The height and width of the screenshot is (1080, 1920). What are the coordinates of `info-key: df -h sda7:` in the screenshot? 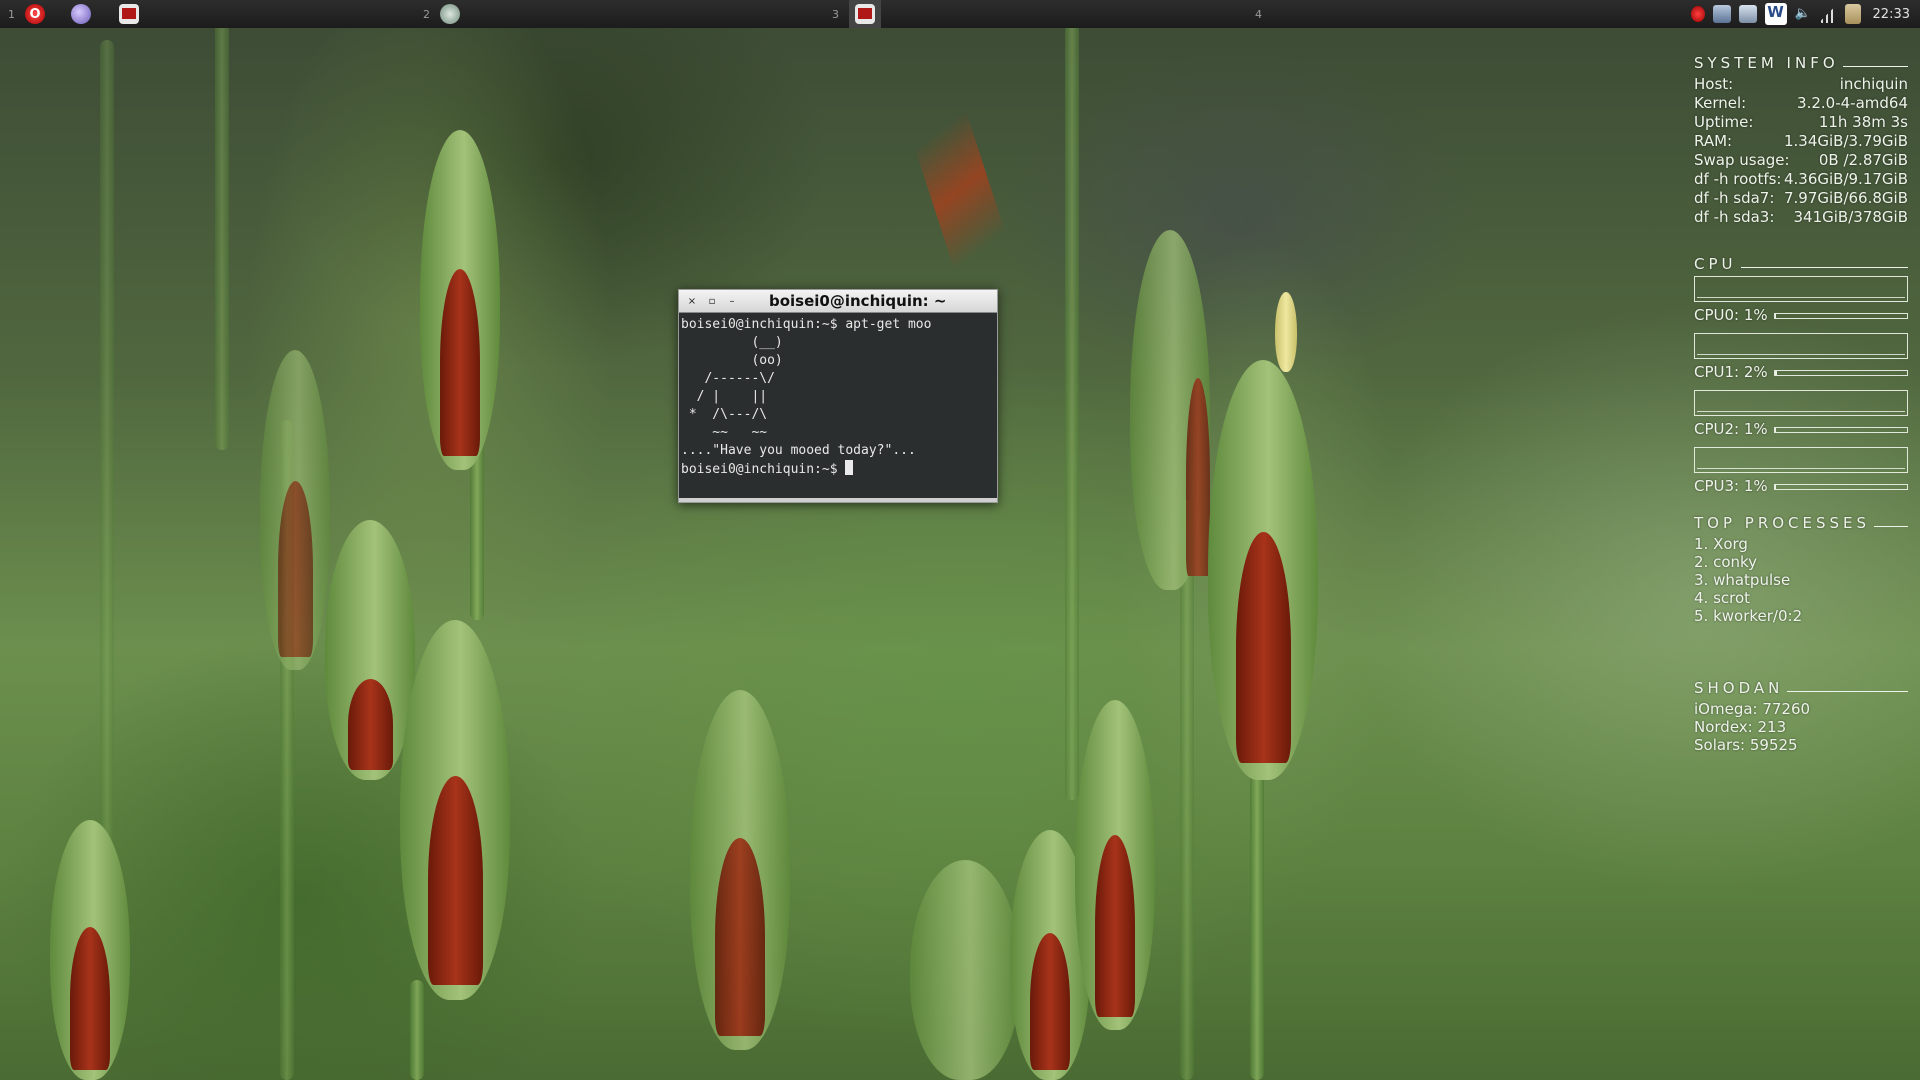 It's located at (1734, 198).